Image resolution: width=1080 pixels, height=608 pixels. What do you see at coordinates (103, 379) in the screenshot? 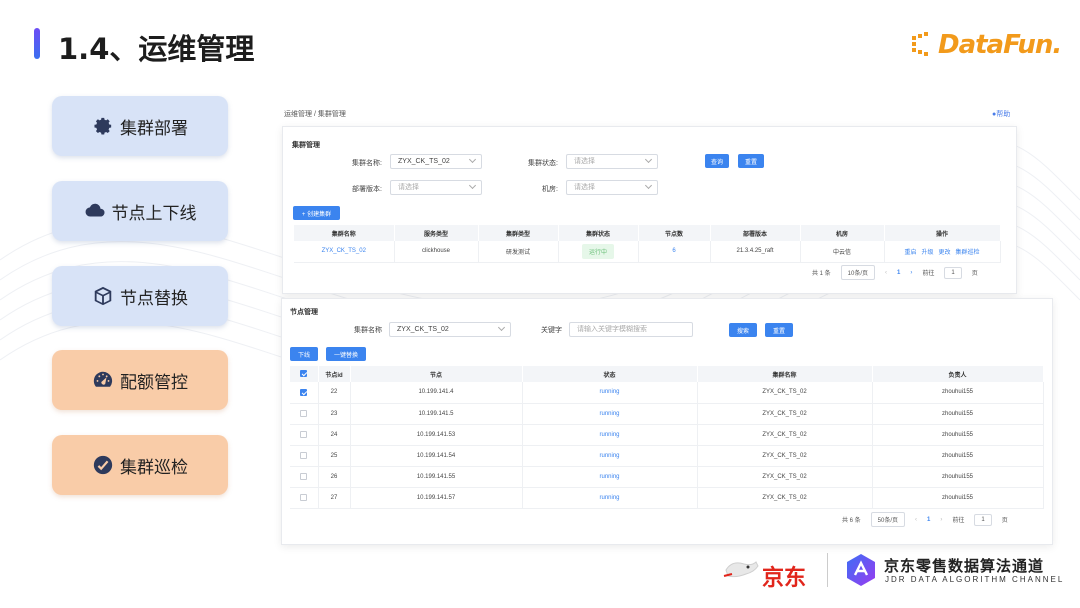
I see `gauge-icon` at bounding box center [103, 379].